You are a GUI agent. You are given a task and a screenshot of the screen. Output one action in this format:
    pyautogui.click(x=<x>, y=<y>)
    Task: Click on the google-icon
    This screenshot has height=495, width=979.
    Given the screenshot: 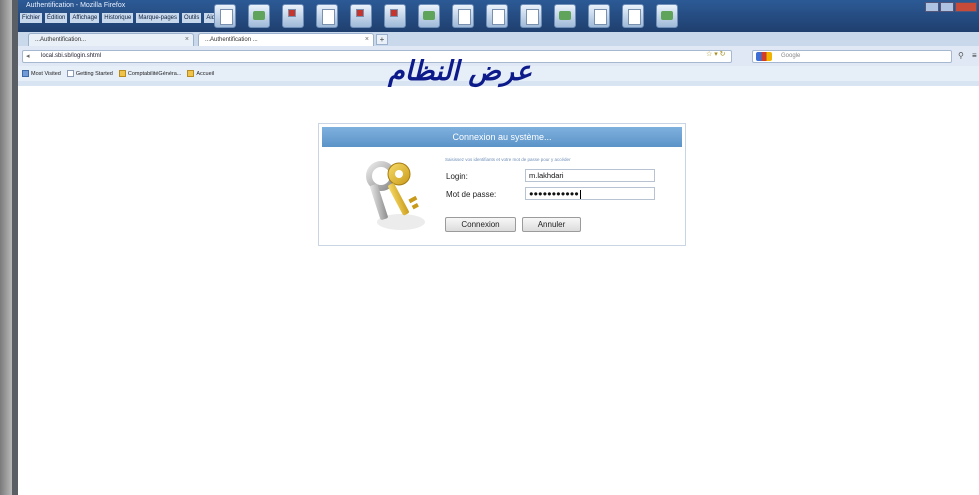 What is the action you would take?
    pyautogui.click(x=764, y=56)
    